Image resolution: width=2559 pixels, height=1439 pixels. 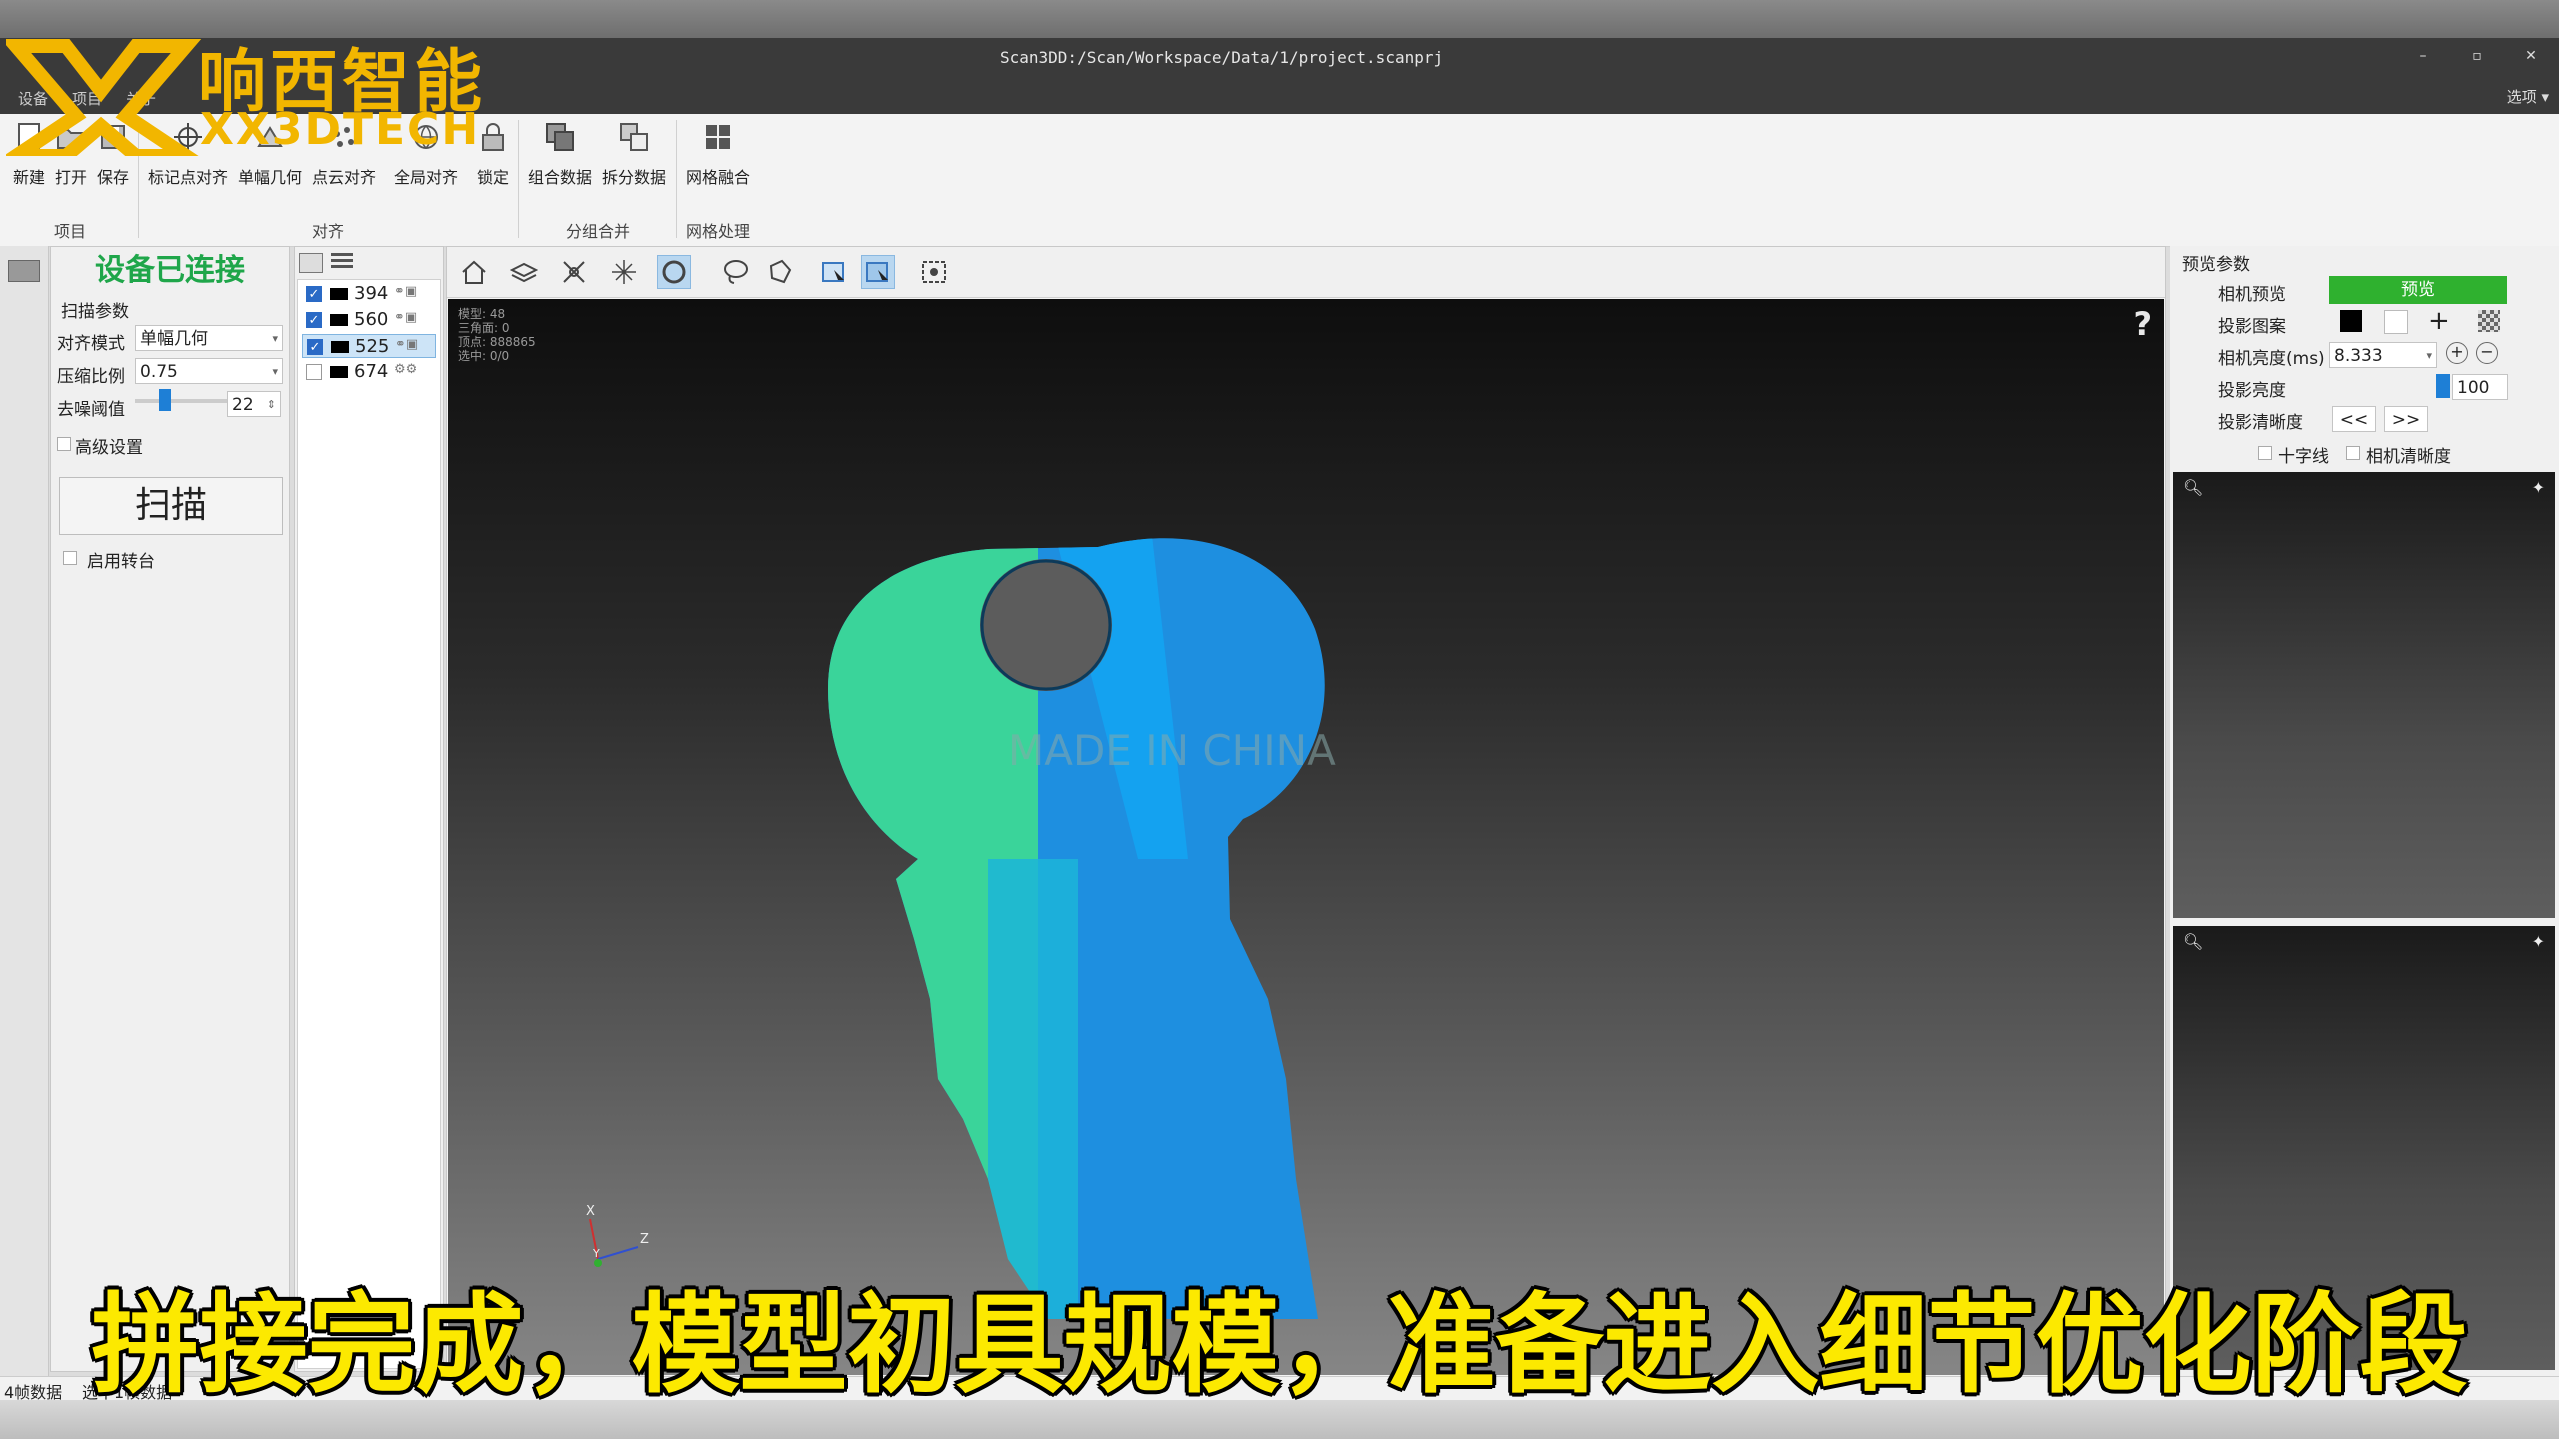 What do you see at coordinates (780, 272) in the screenshot?
I see `polygon-select-icon` at bounding box center [780, 272].